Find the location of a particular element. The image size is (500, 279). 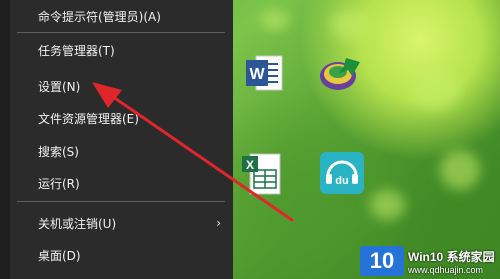

brand-mark: 10 is located at coordinates (382, 261).